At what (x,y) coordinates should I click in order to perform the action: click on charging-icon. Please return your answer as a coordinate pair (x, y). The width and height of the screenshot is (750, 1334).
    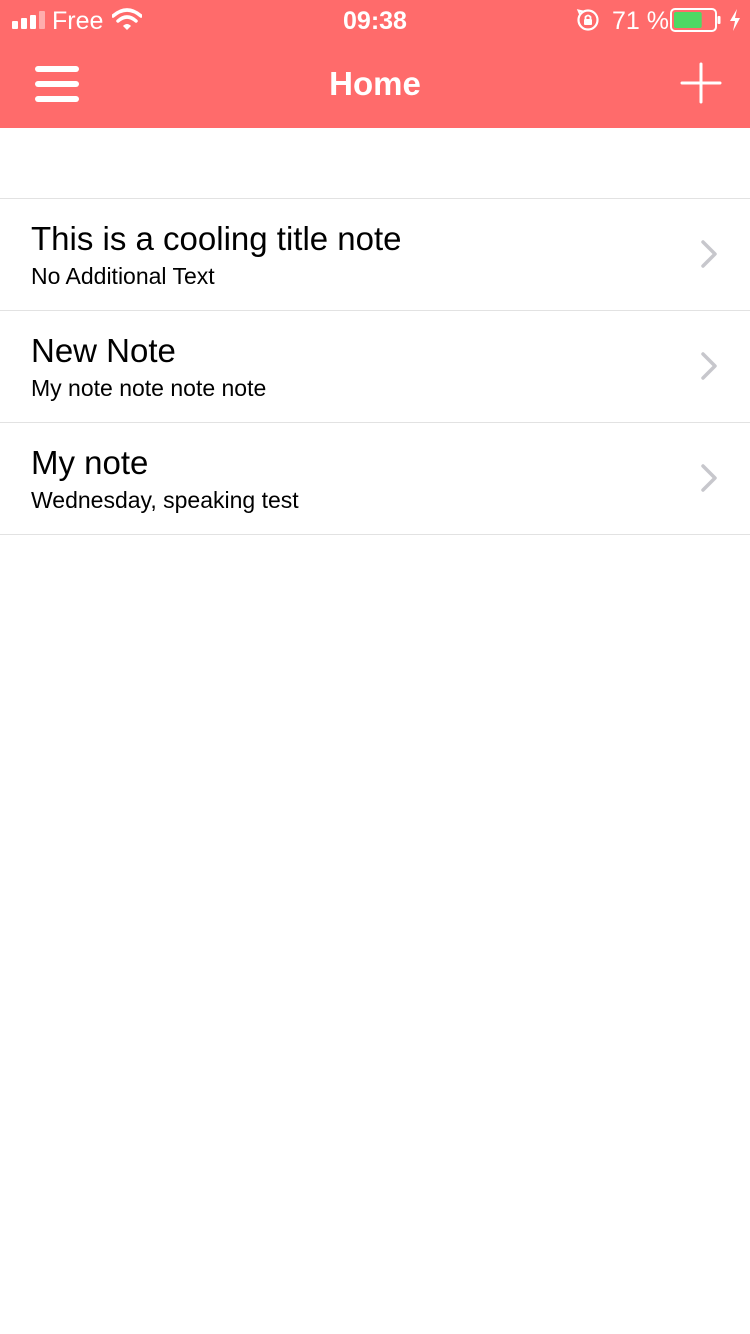
    Looking at the image, I should click on (735, 20).